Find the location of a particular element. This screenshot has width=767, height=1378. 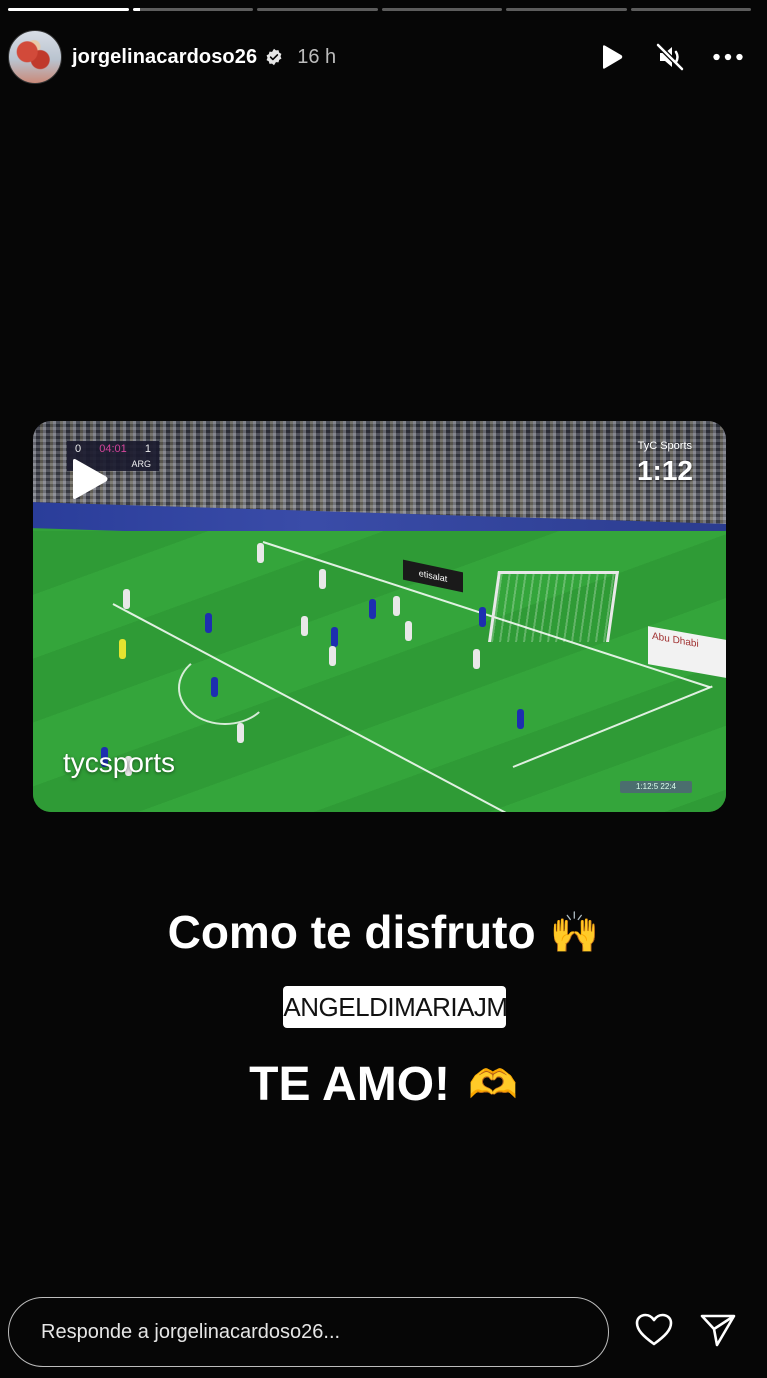

home-score: 0 is located at coordinates (78, 449).